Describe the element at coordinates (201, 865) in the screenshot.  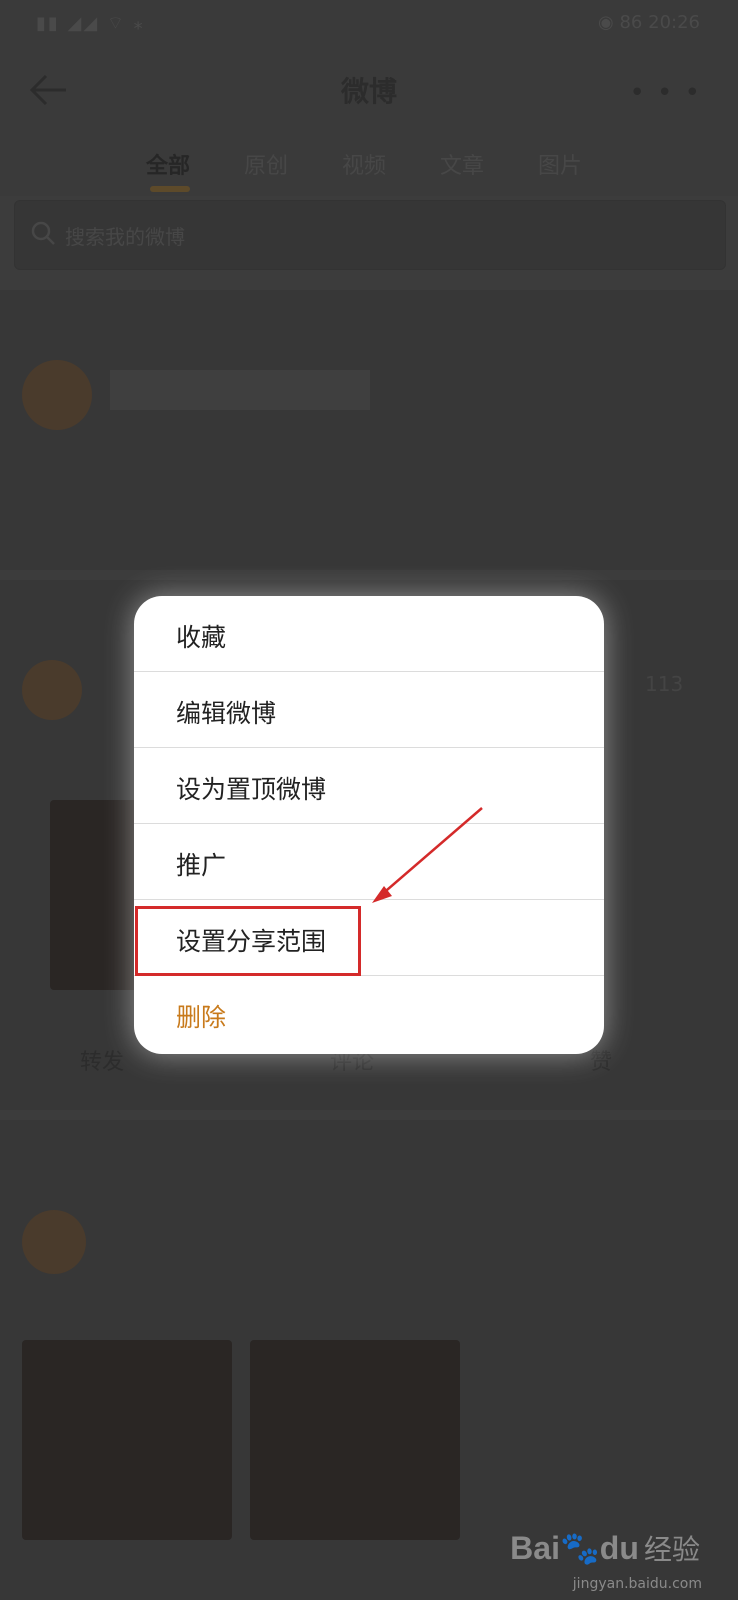
I see `menu-item-label: 推广` at that location.